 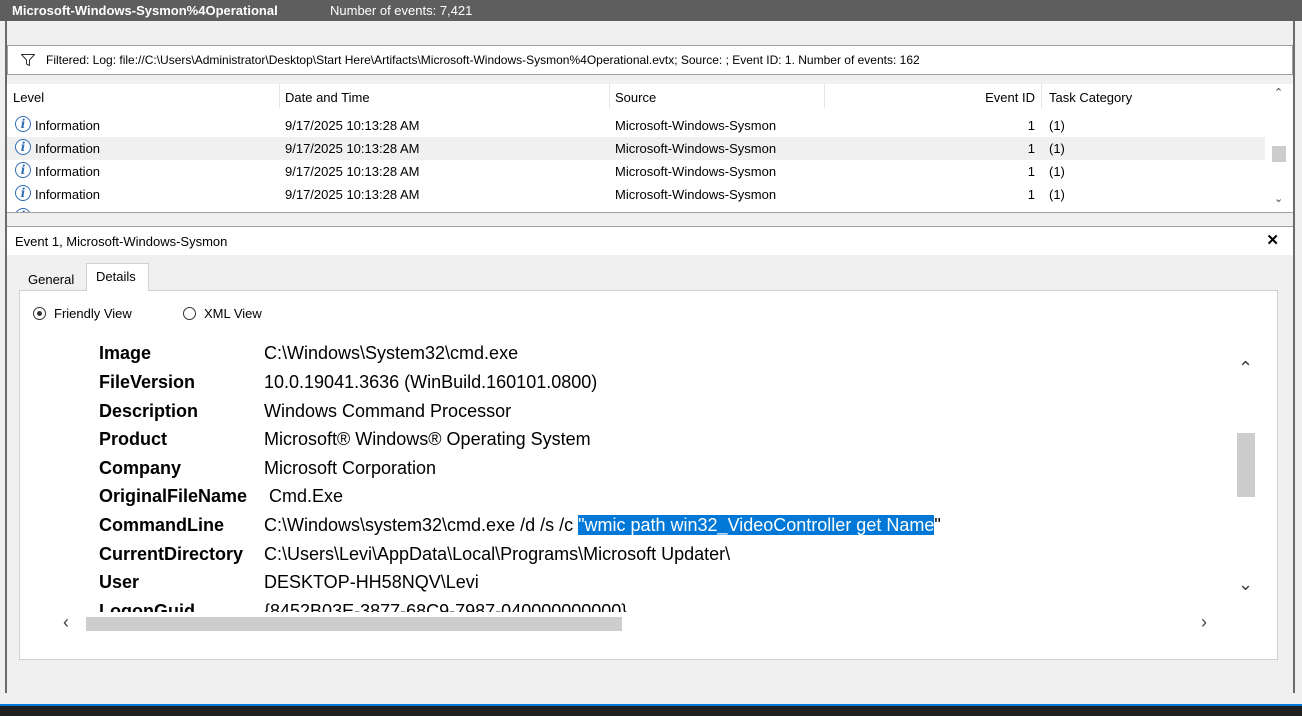 I want to click on xml-view-radio: XML View, so click(x=222, y=313).